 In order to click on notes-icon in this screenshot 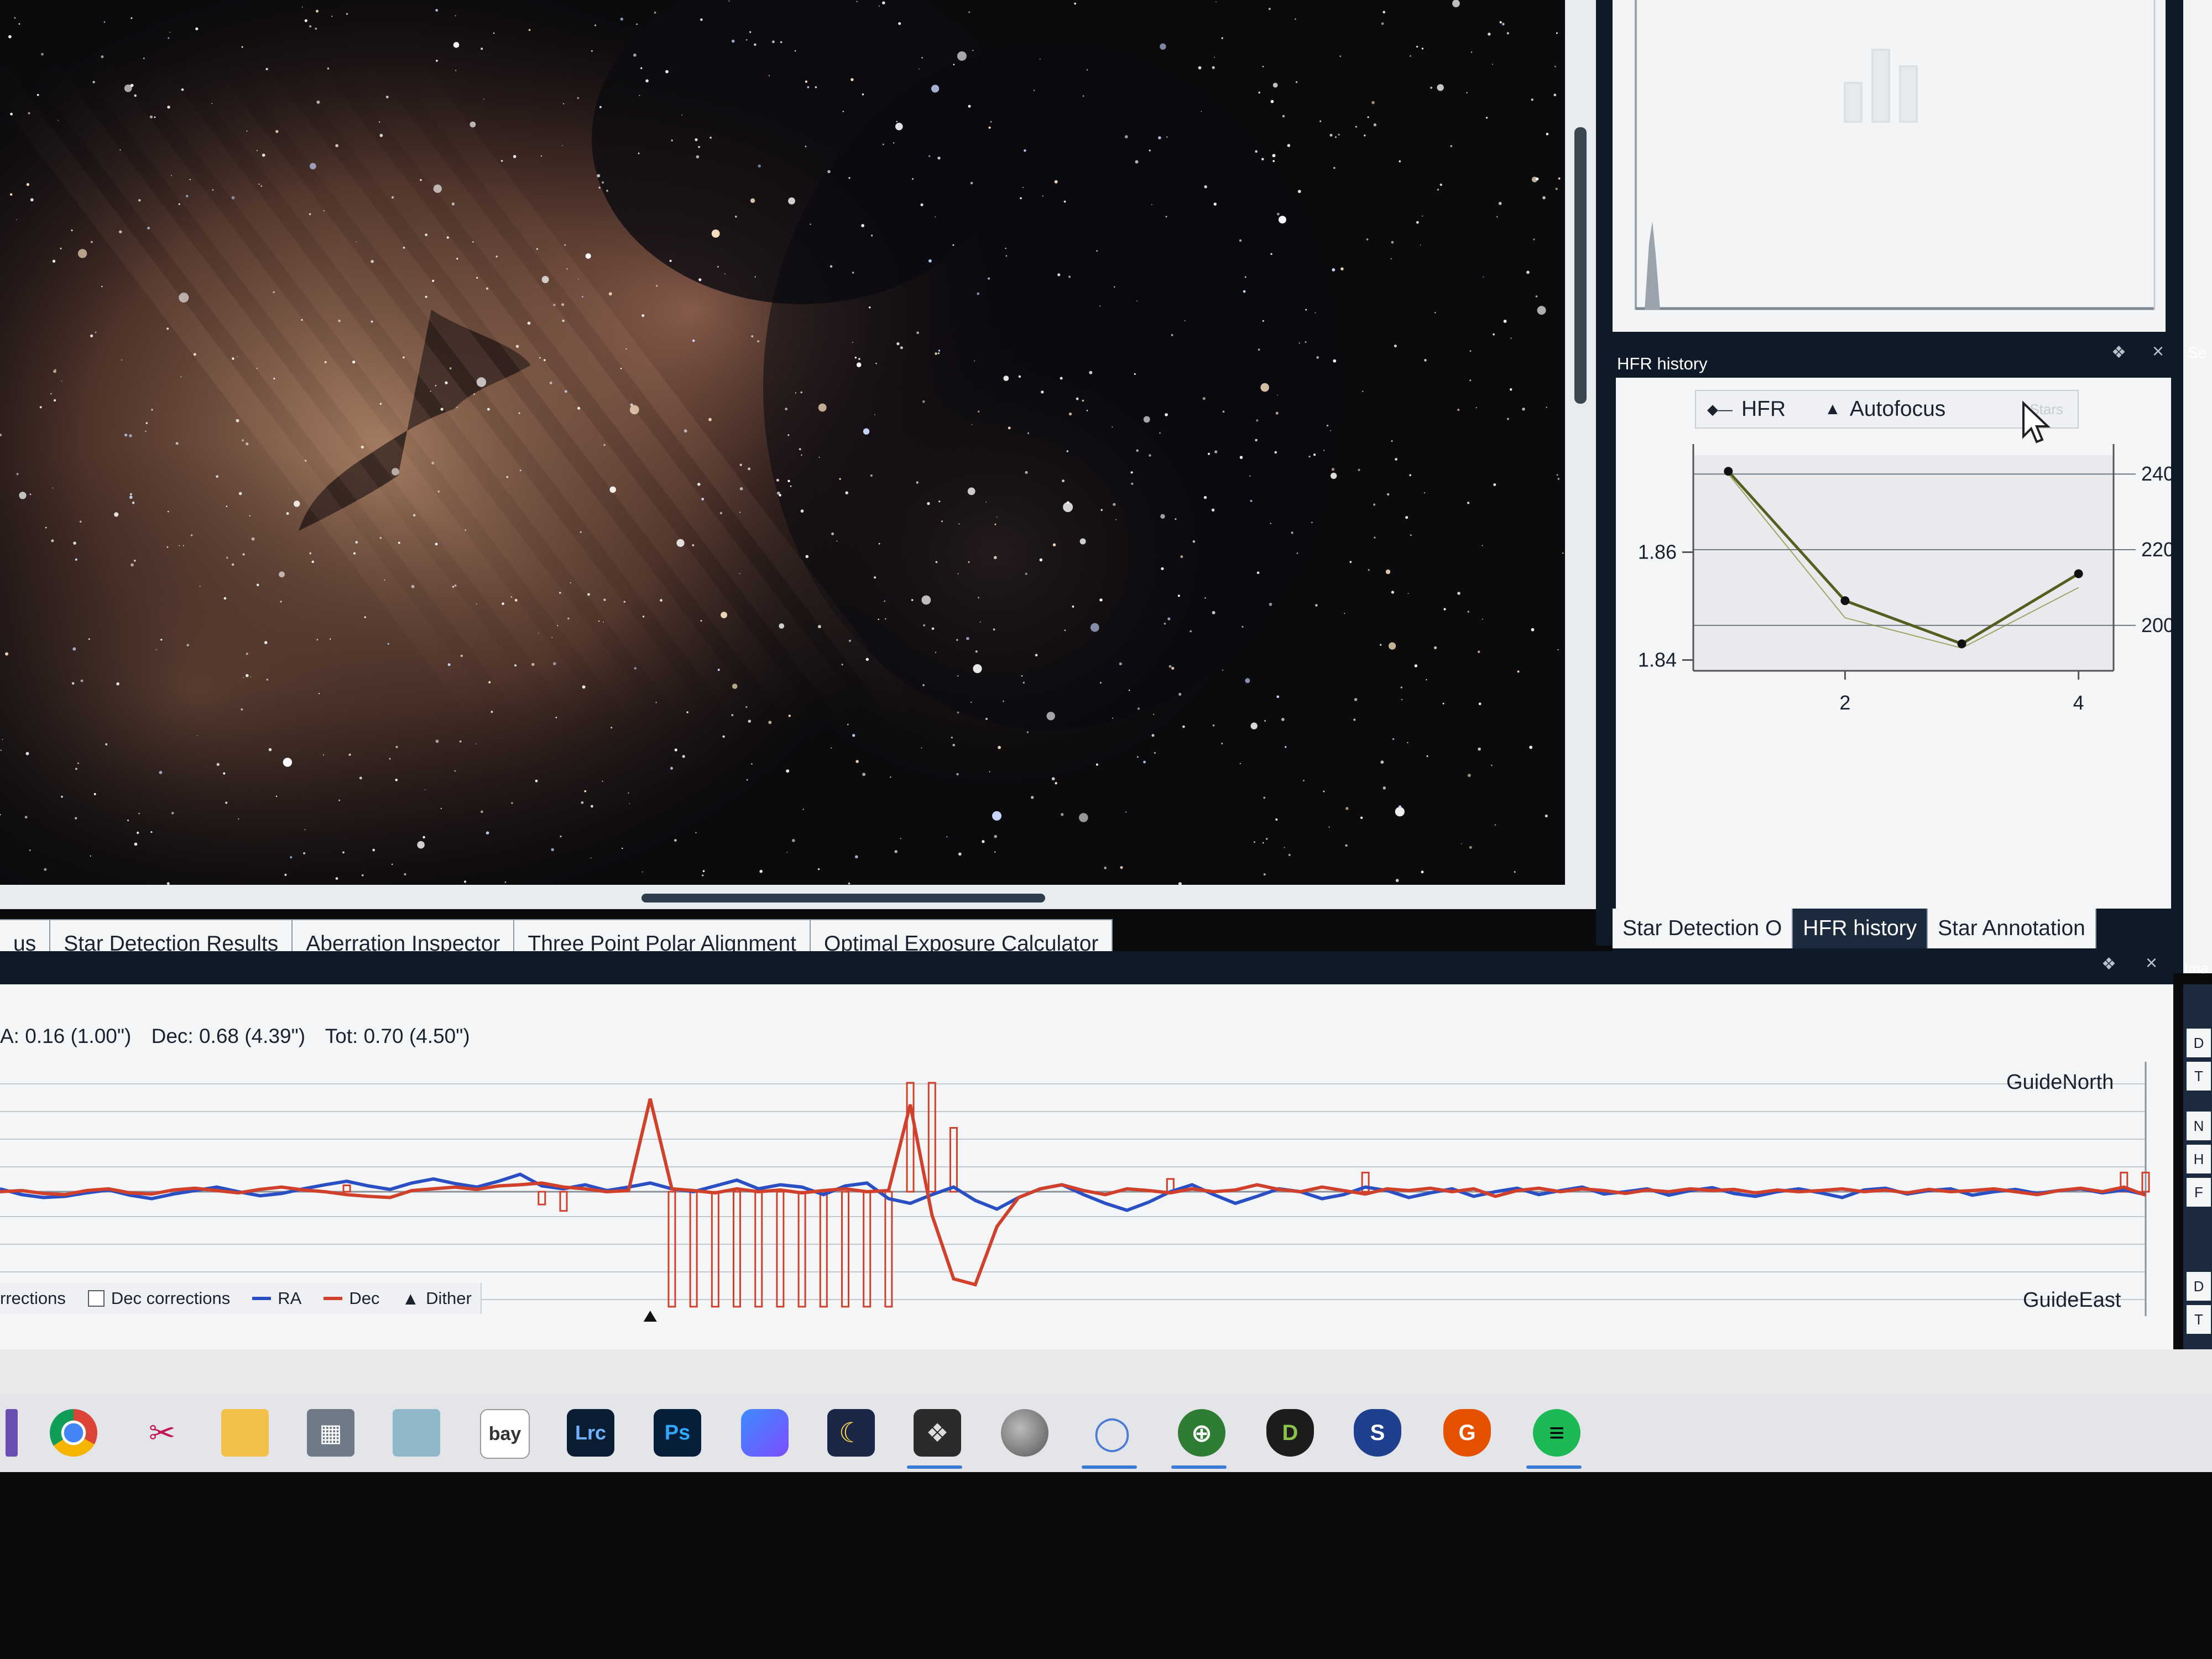, I will do `click(417, 1433)`.